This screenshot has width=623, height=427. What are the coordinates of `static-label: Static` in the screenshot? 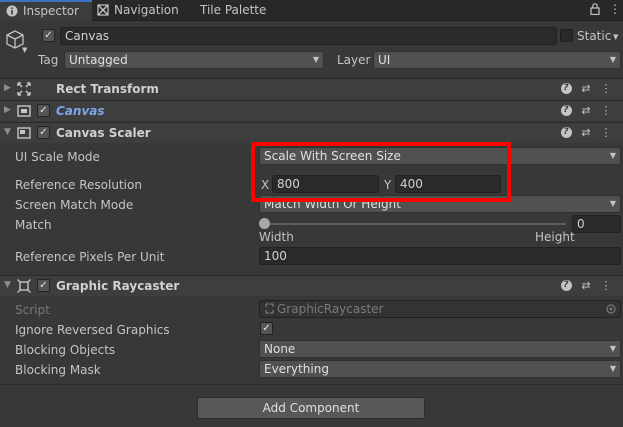 It's located at (594, 36).